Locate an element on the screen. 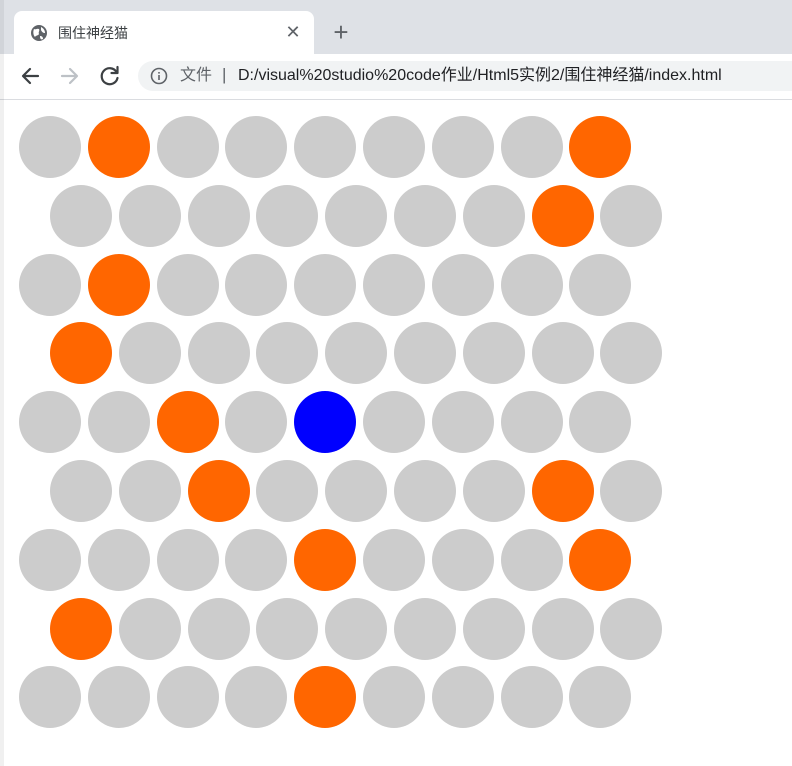 The height and width of the screenshot is (766, 792). tab-title: 围住神经猫 is located at coordinates (93, 33).